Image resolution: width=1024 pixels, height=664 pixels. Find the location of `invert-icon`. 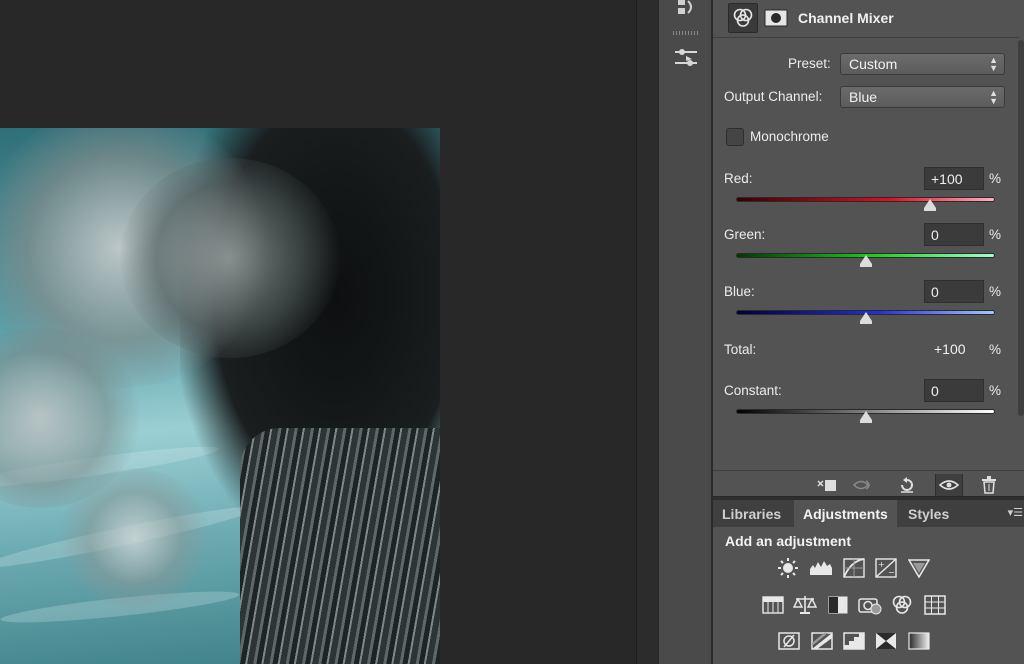

invert-icon is located at coordinates (789, 641).